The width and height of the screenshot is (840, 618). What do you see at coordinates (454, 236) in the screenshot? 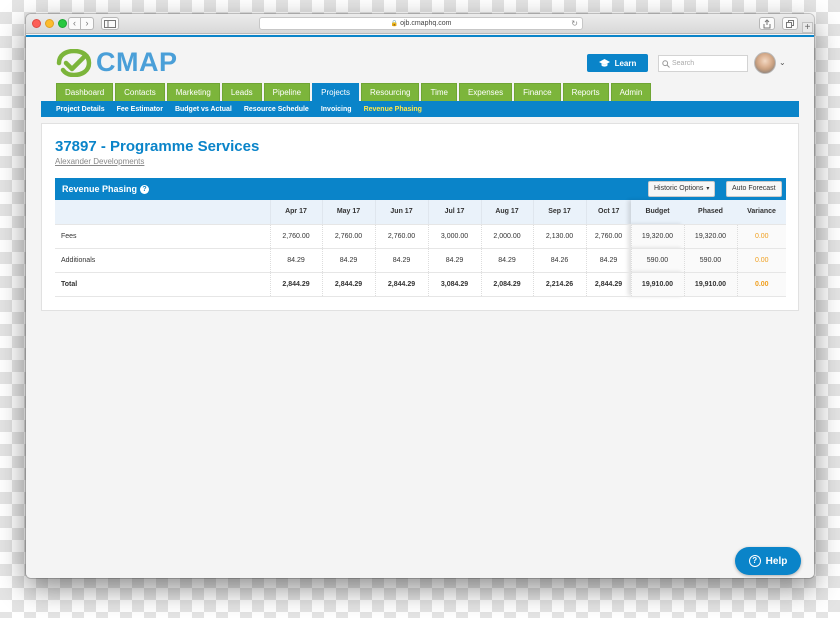
I see `month-cell: 3,000.00` at bounding box center [454, 236].